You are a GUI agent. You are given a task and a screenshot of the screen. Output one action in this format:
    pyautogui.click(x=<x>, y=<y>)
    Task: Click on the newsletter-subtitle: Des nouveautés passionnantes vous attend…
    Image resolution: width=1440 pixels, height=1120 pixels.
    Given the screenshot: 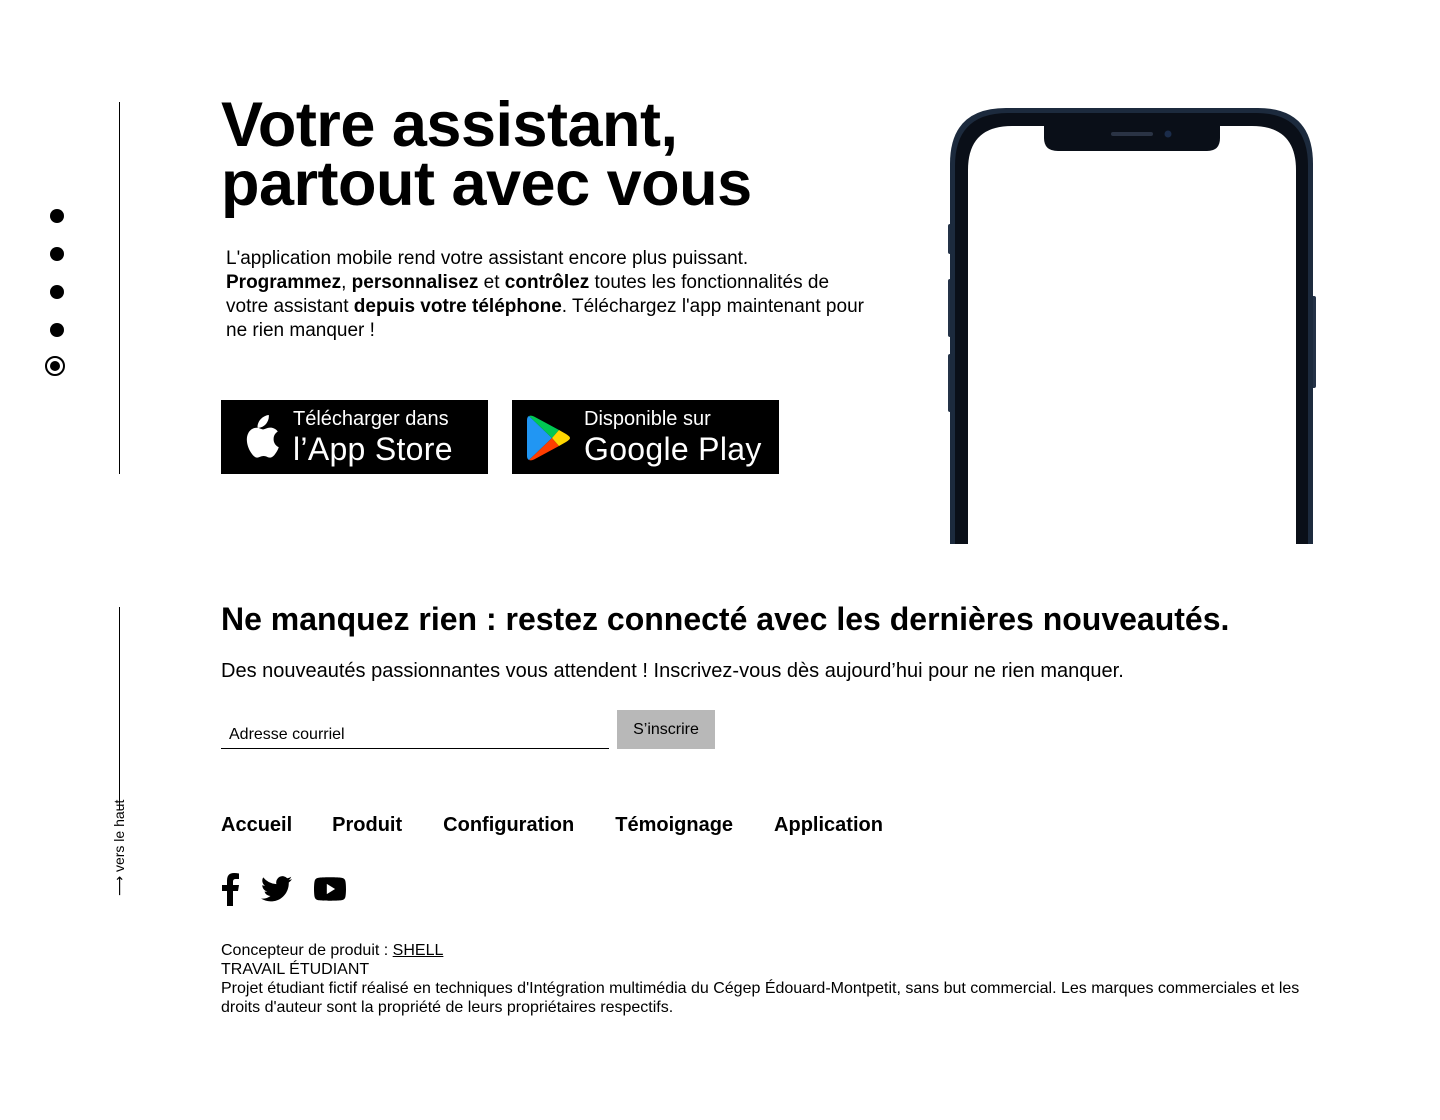 What is the action you would take?
    pyautogui.click(x=672, y=671)
    